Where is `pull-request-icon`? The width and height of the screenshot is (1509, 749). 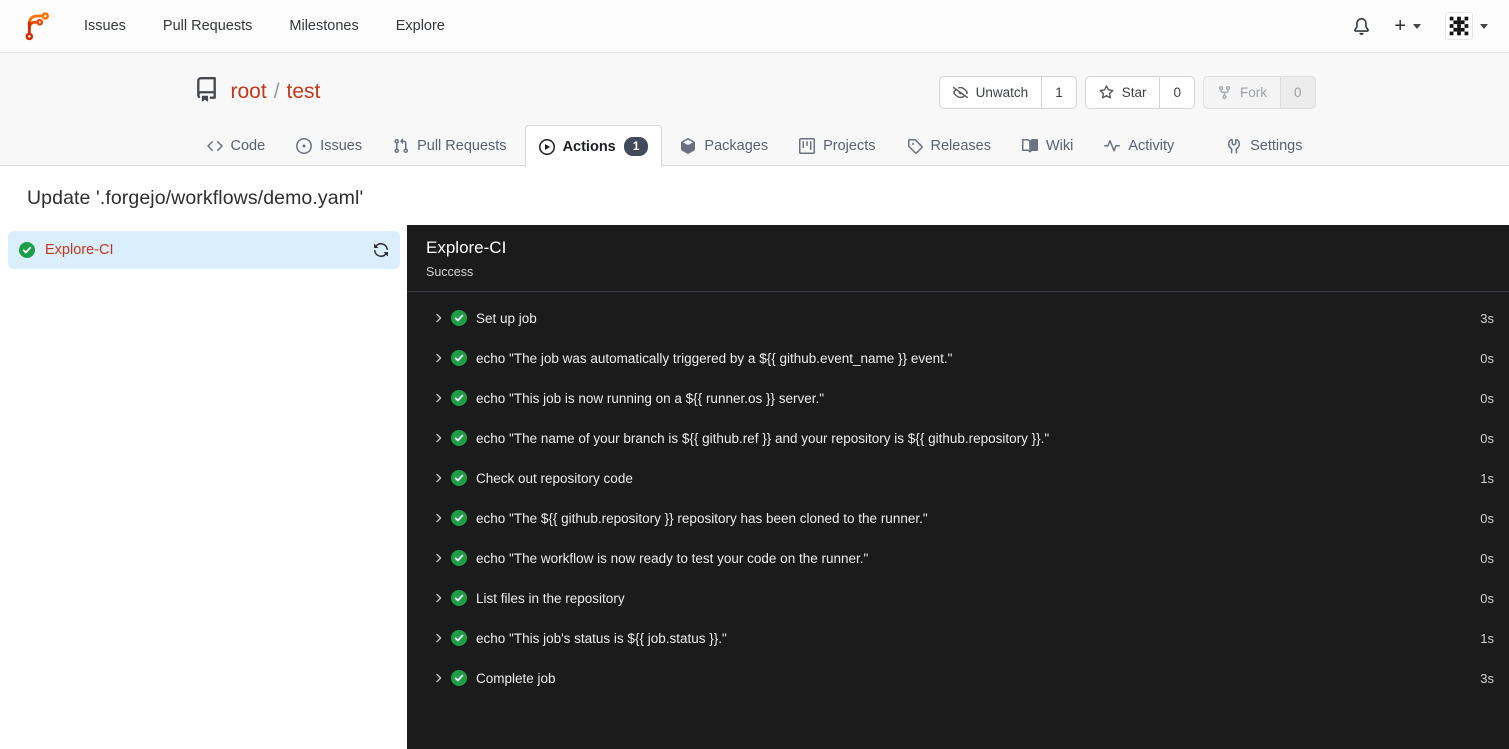 pull-request-icon is located at coordinates (401, 146).